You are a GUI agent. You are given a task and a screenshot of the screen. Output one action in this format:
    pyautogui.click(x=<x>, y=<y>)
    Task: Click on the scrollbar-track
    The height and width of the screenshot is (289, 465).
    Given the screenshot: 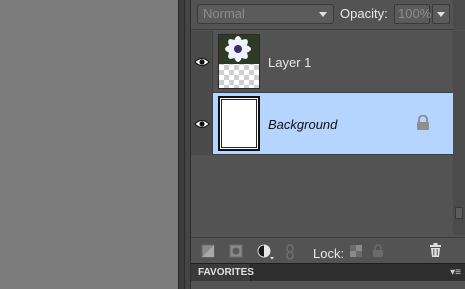 What is the action you would take?
    pyautogui.click(x=459, y=15)
    